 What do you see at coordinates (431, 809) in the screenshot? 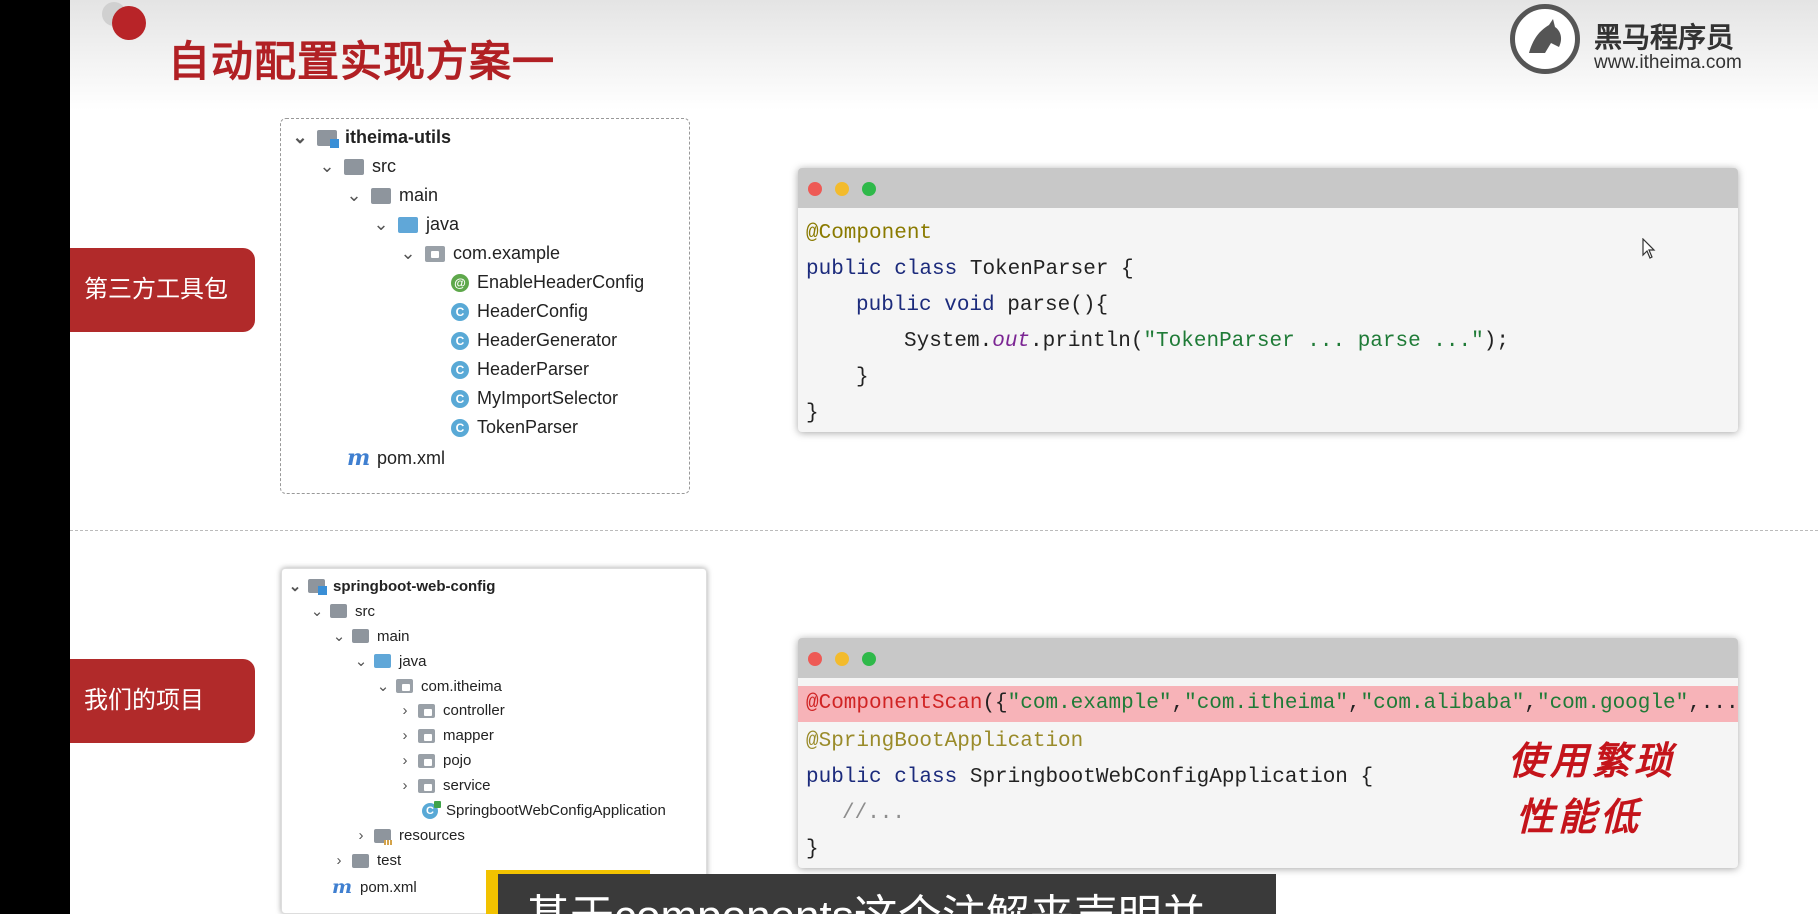
I see `spring-boot-class-icon: C` at bounding box center [431, 809].